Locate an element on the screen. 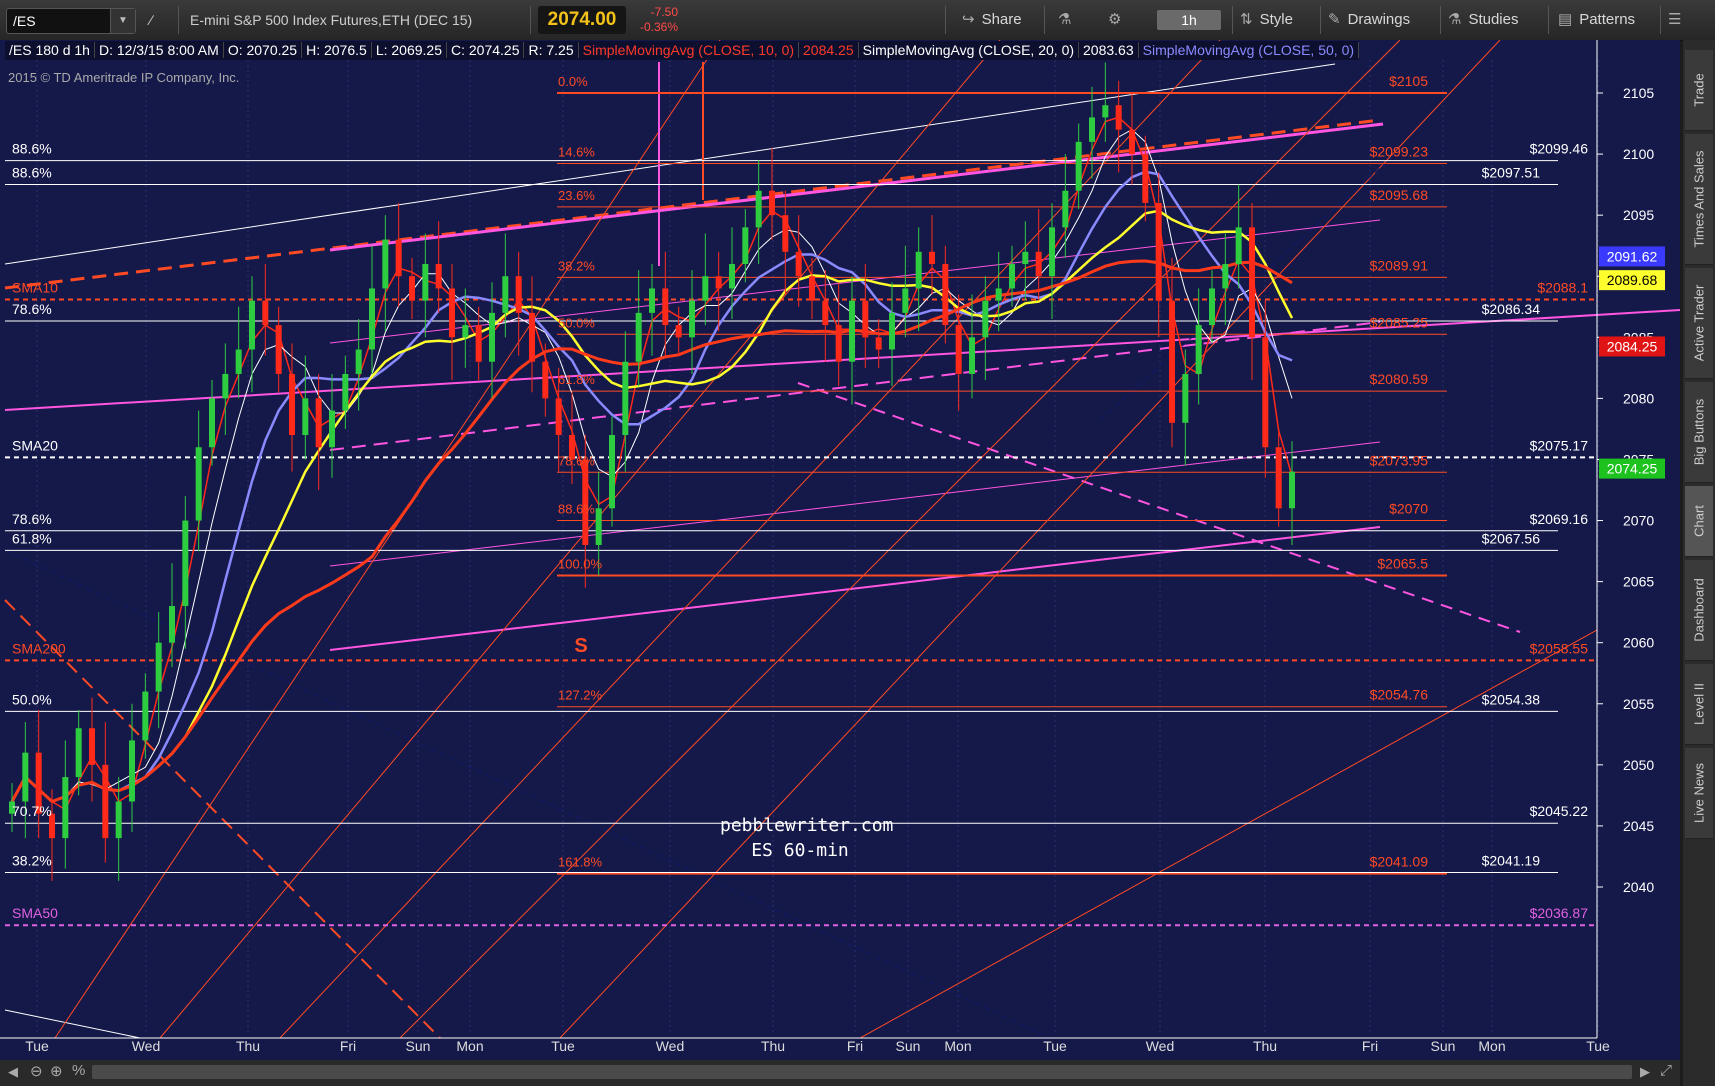 This screenshot has height=1086, width=1715. y-tick-label: 2070 is located at coordinates (1638, 521).